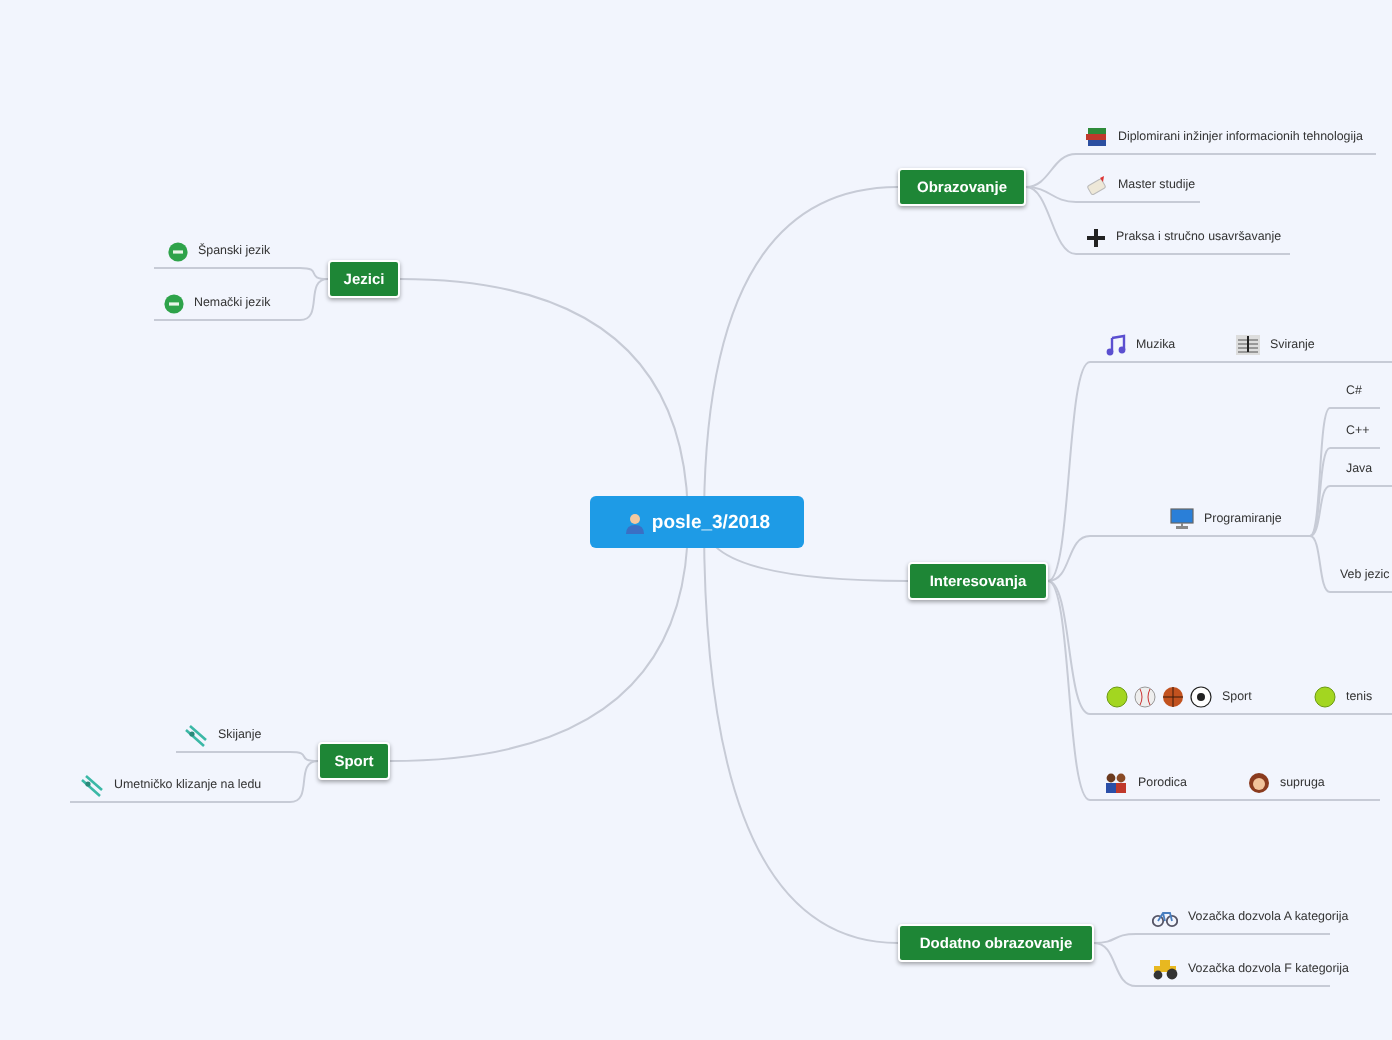 Image resolution: width=1392 pixels, height=1040 pixels. I want to click on basketball-icon, so click(1173, 697).